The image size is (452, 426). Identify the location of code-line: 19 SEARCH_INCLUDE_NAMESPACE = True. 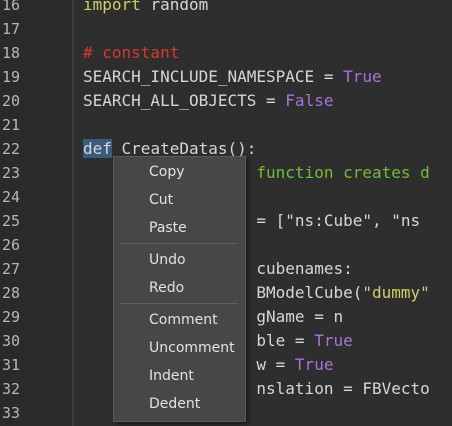
(226, 77).